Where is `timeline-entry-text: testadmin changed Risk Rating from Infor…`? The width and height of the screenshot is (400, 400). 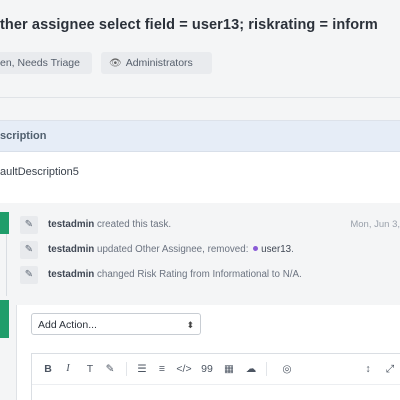
timeline-entry-text: testadmin changed Risk Rating from Infor… is located at coordinates (175, 275).